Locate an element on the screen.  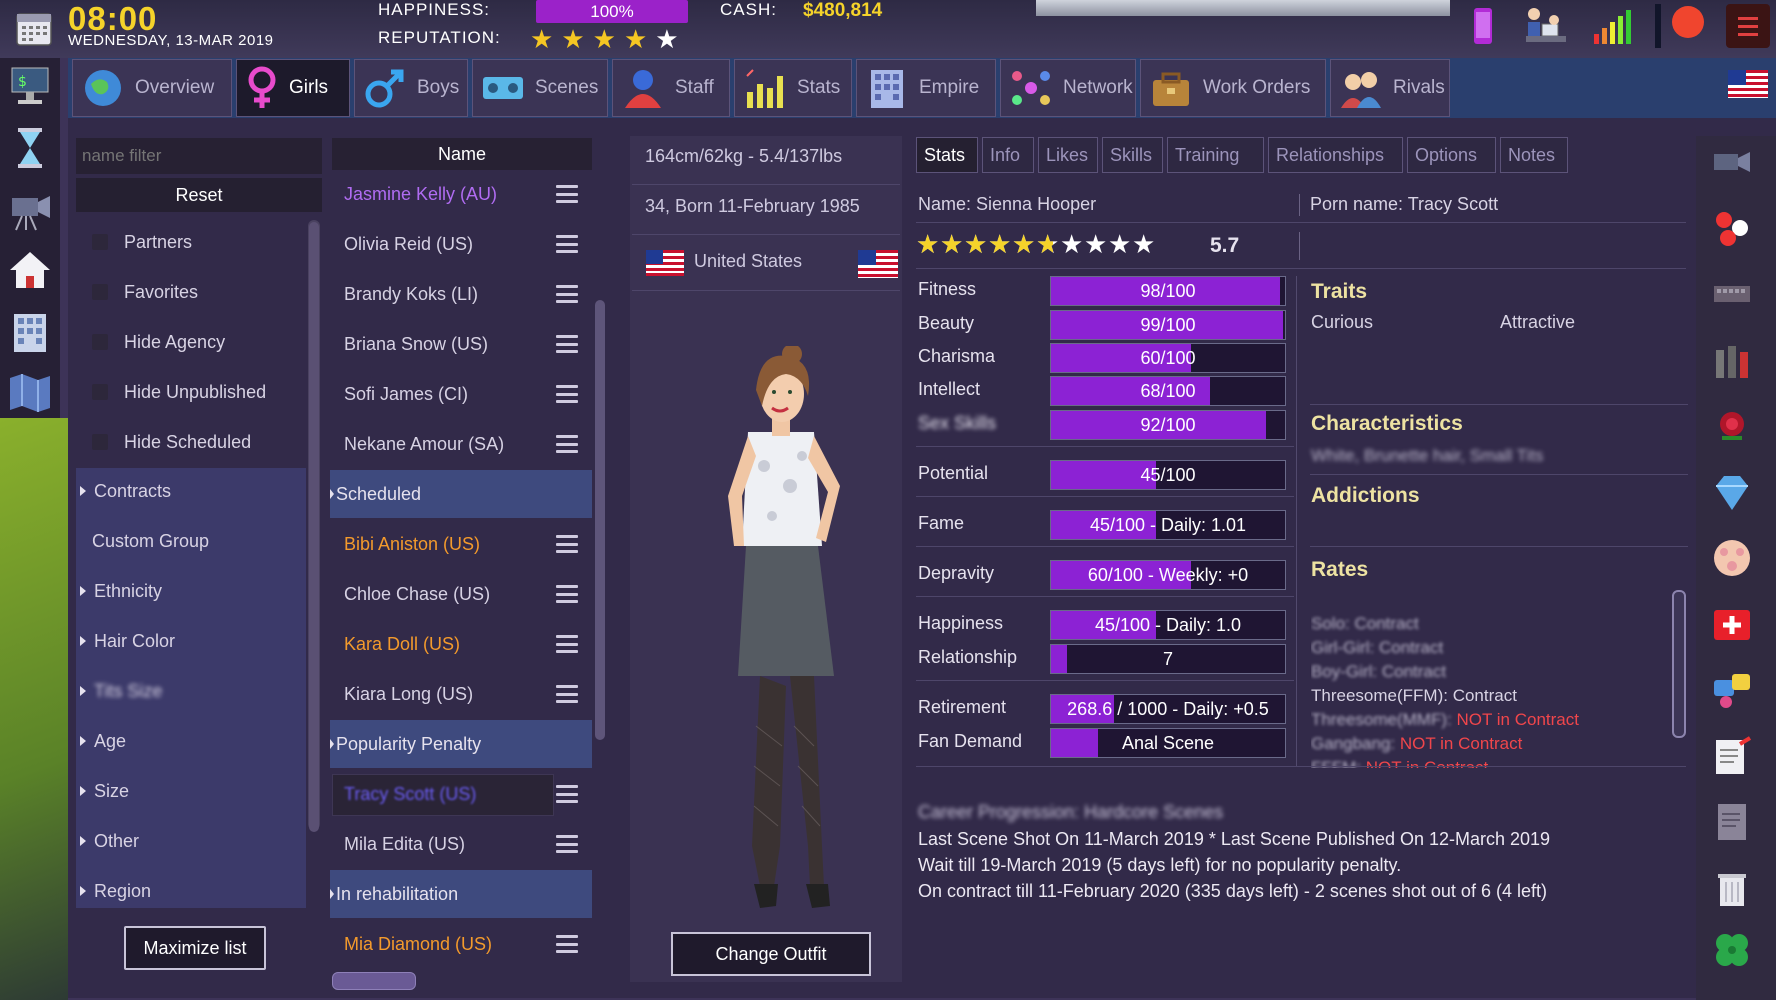
list-item: Kiara Long (US) is located at coordinates (462, 694).